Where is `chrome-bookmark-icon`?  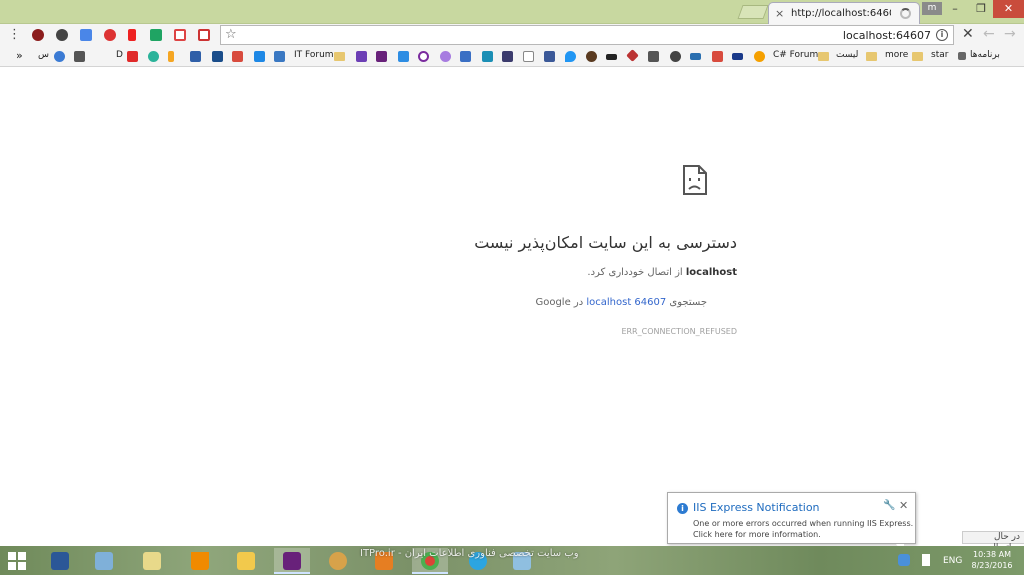 chrome-bookmark-icon is located at coordinates (59, 56).